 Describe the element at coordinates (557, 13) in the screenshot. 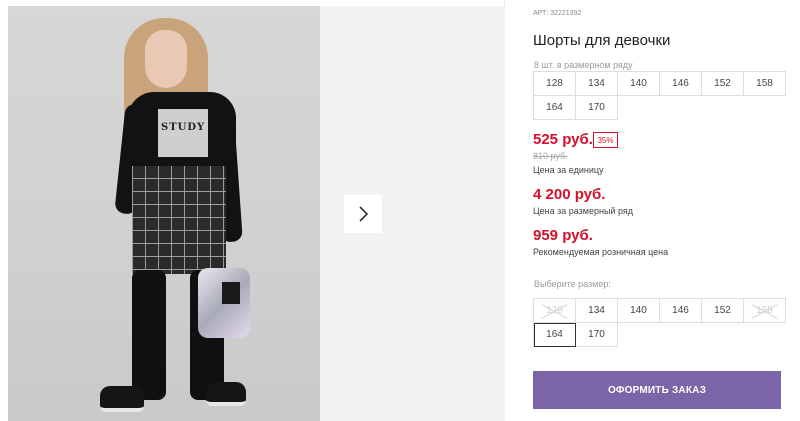

I see `product-sku: АРТ: 32221392` at that location.